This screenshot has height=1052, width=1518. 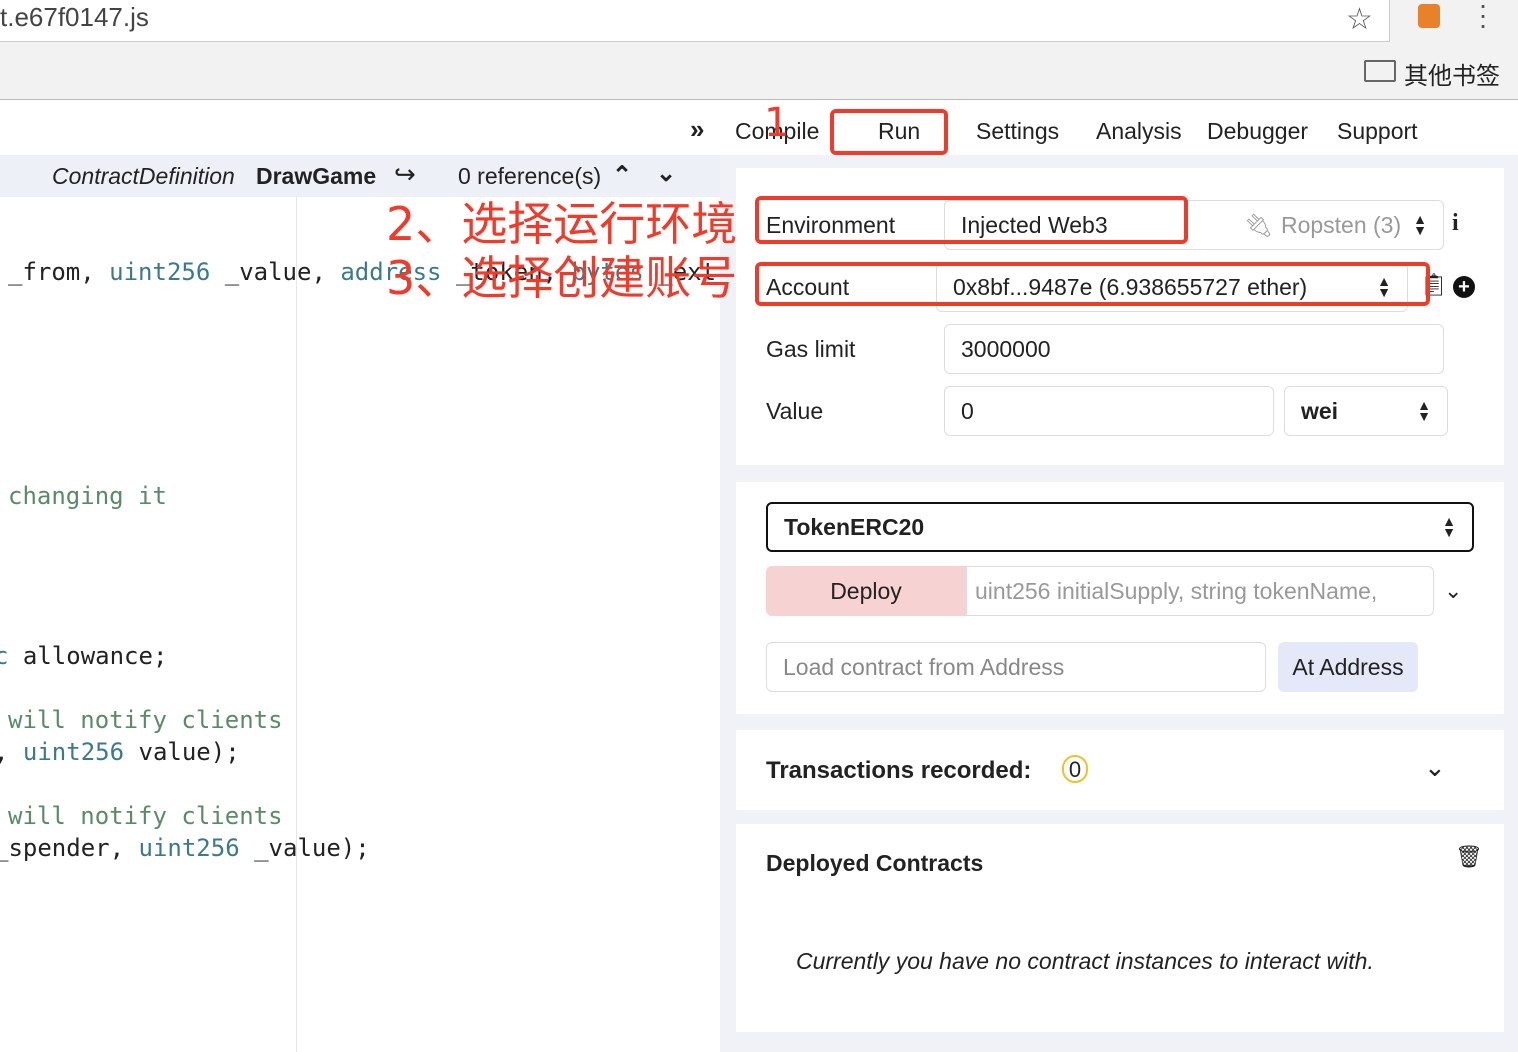 What do you see at coordinates (1380, 71) in the screenshot?
I see `folder-icon` at bounding box center [1380, 71].